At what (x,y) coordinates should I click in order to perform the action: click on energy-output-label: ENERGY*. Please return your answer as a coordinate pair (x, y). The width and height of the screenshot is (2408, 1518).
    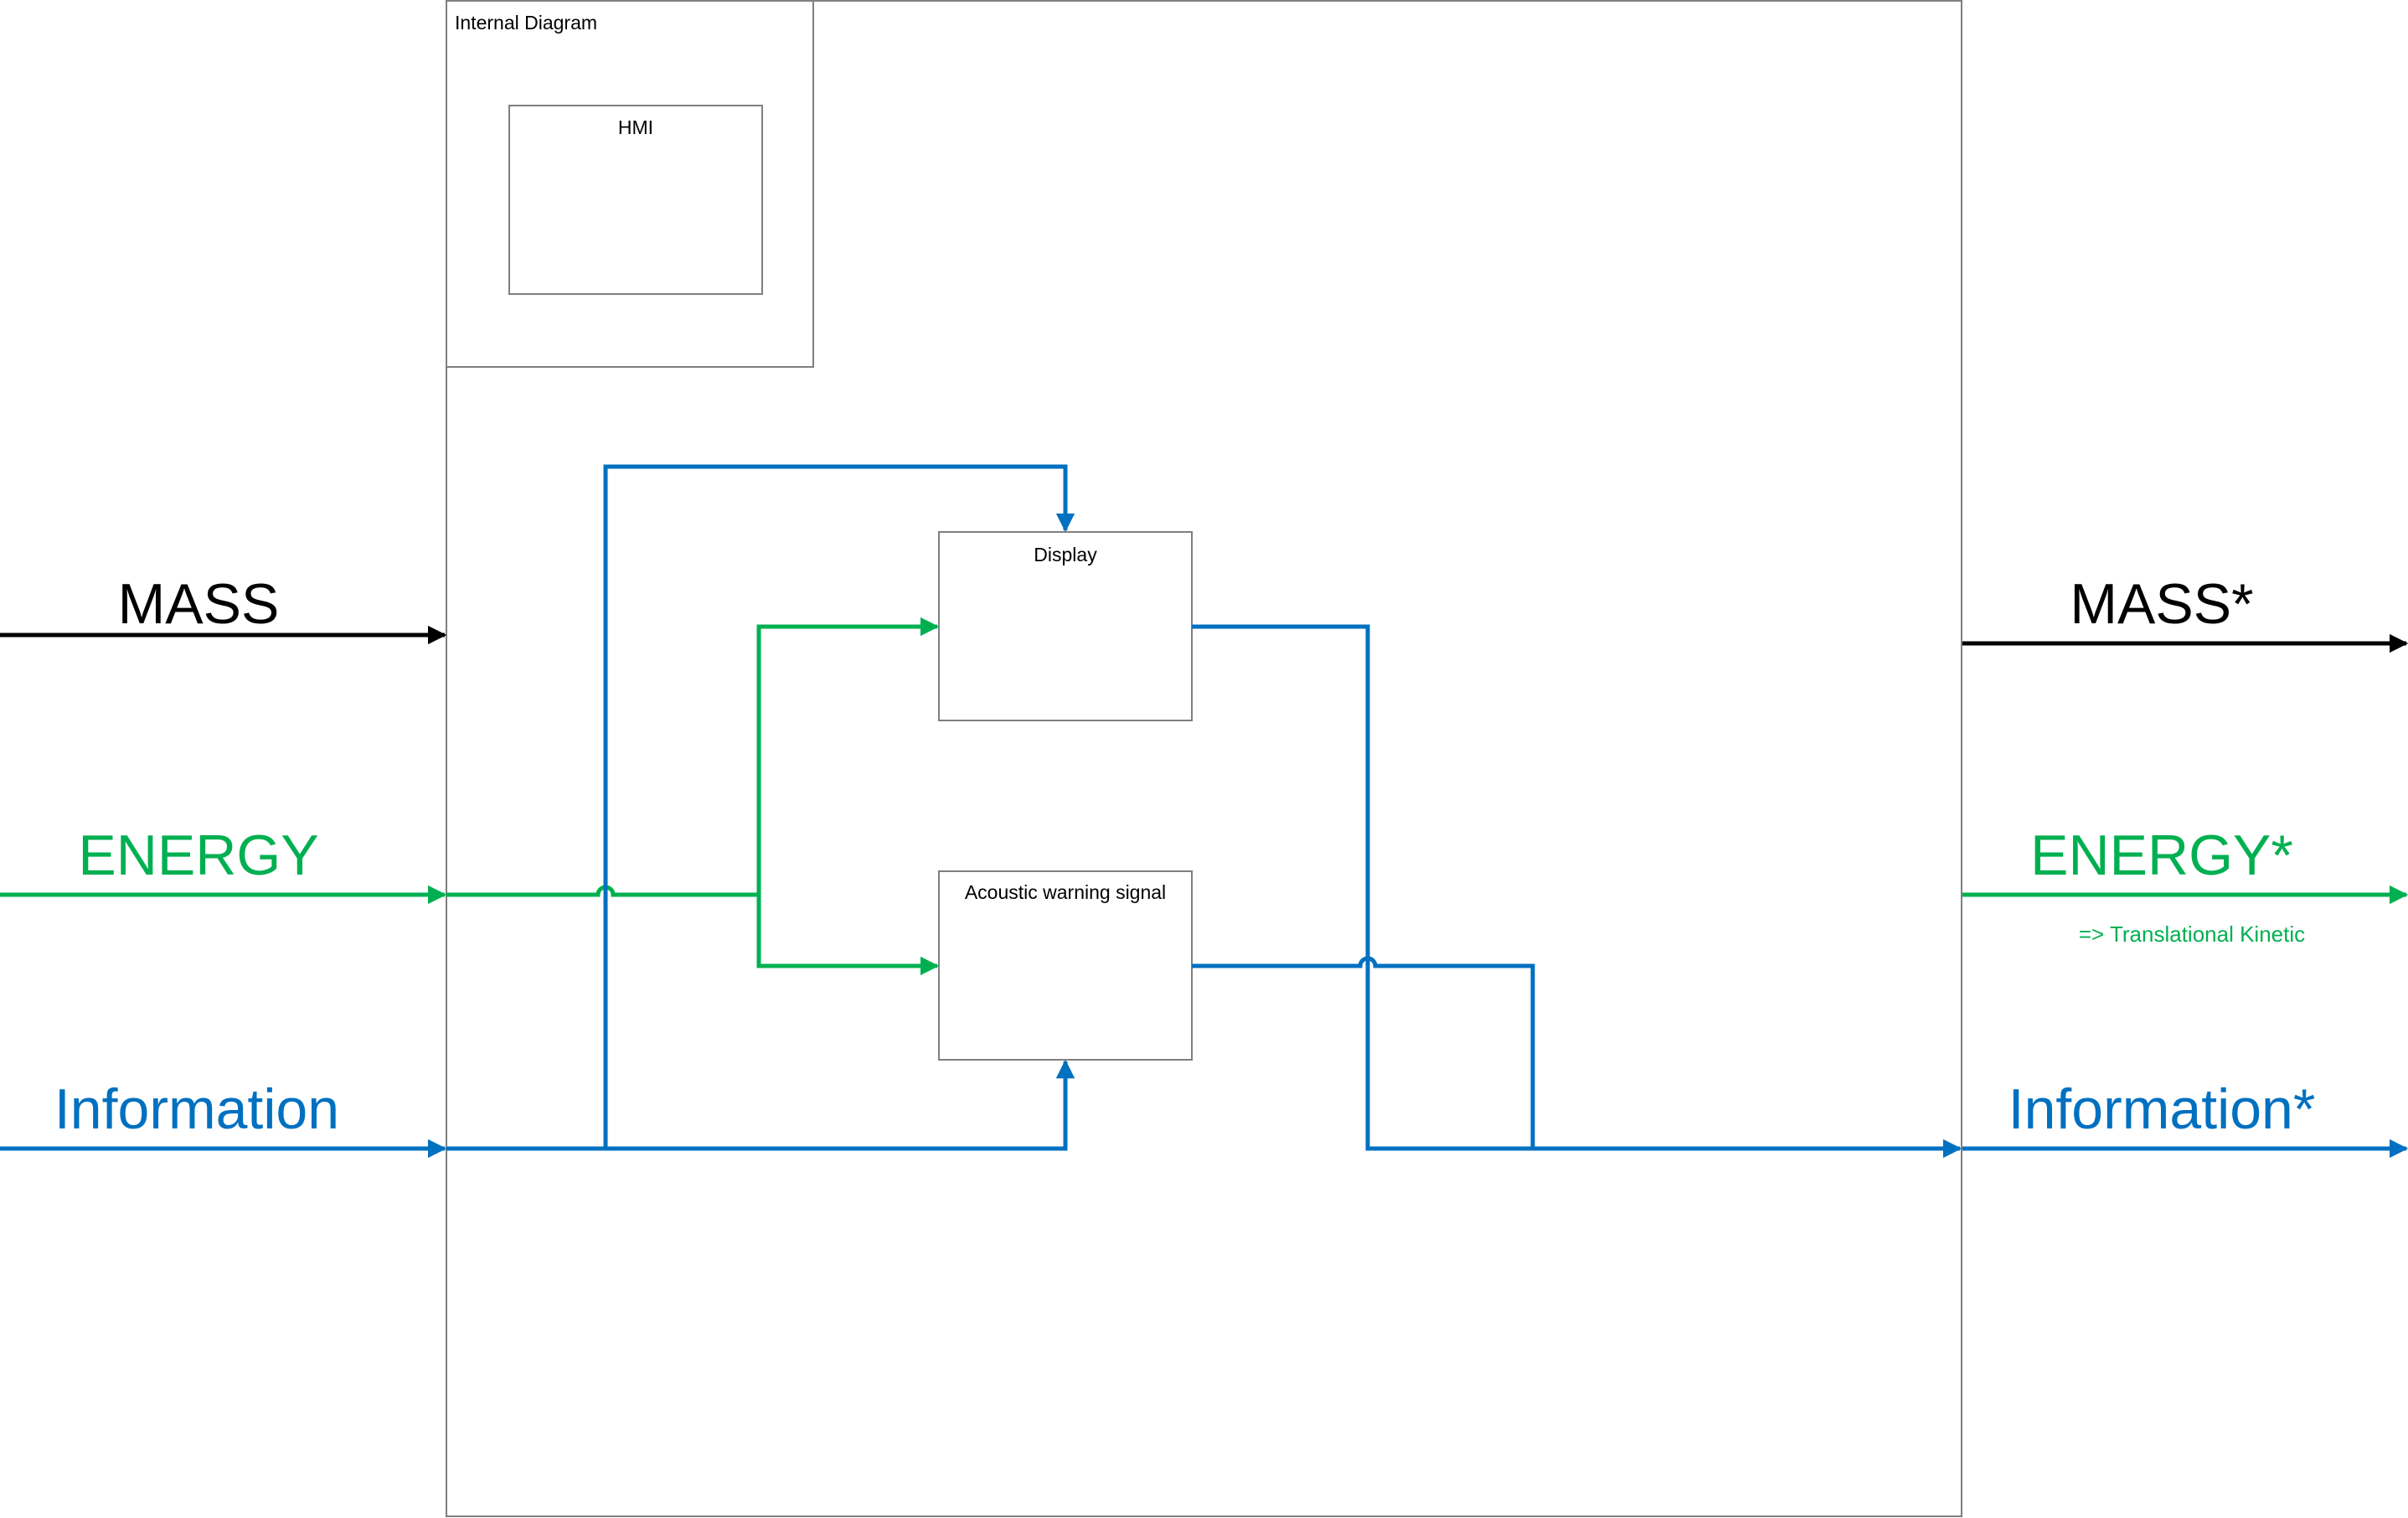
    Looking at the image, I should click on (2161, 855).